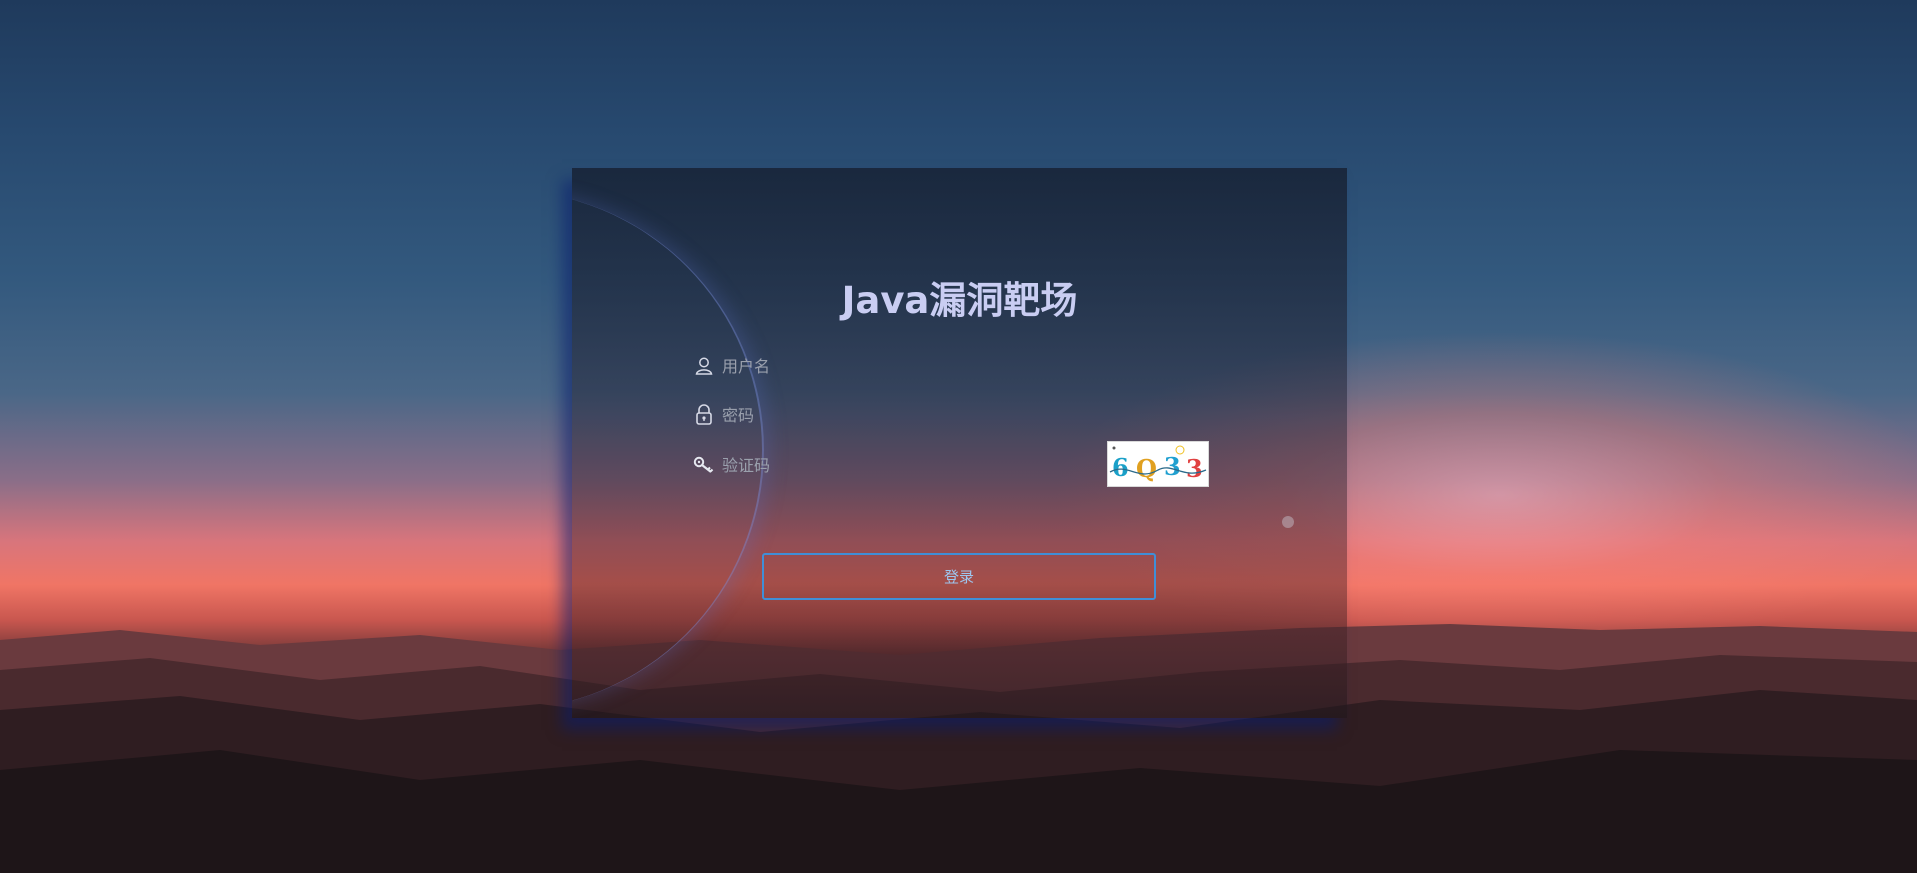 The image size is (1917, 873). Describe the element at coordinates (1120, 467) in the screenshot. I see `svg-text: 6` at that location.